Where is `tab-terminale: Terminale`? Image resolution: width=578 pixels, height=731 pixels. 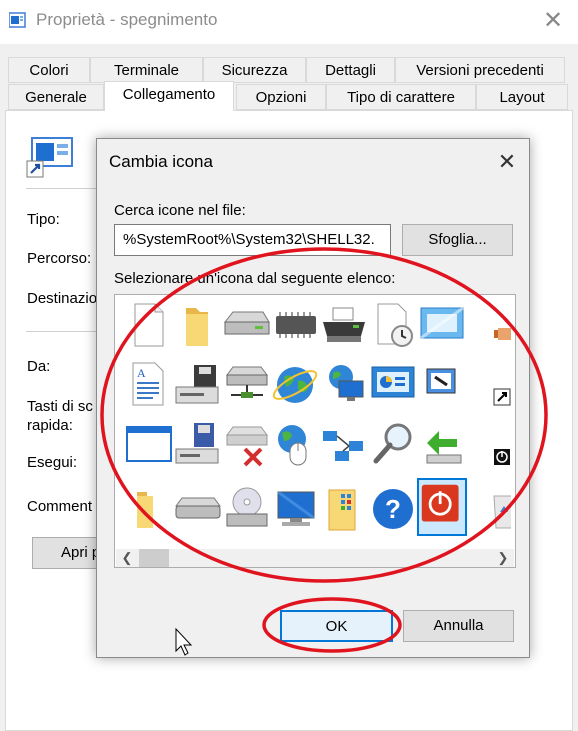
tab-terminale: Terminale is located at coordinates (146, 70).